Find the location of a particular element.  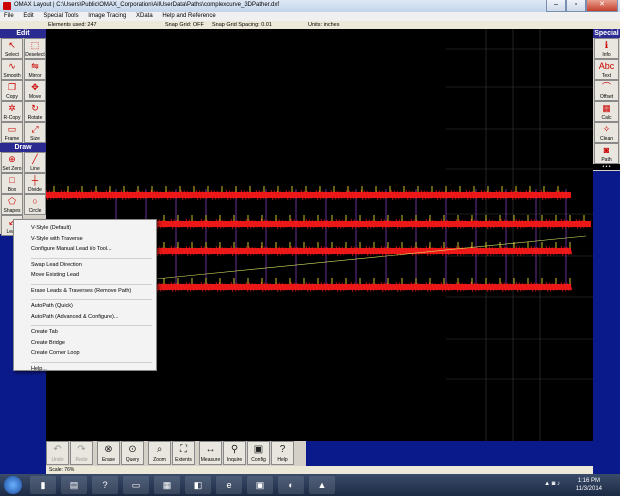

zoom-icon: ⌕ is located at coordinates (159, 449).